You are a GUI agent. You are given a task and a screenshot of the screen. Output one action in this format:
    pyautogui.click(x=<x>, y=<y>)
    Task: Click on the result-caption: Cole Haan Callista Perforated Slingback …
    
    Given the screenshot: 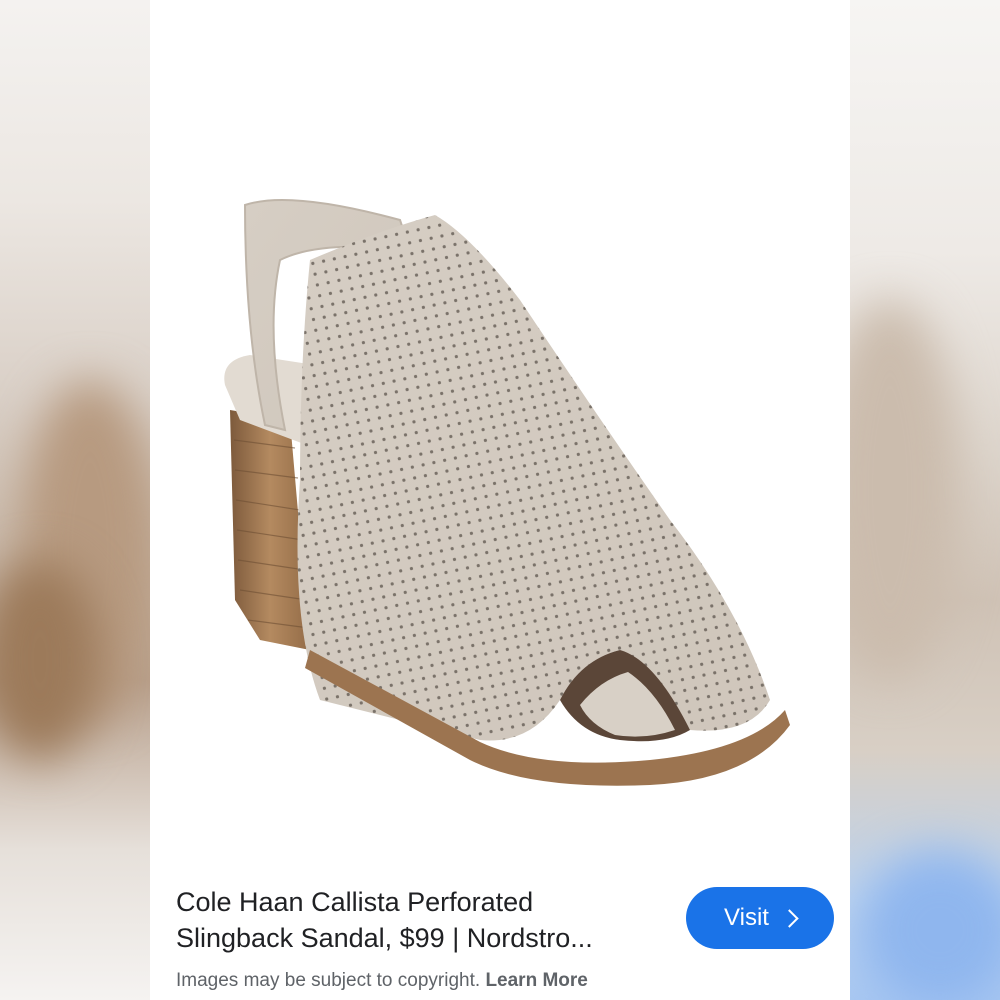 What is the action you would take?
    pyautogui.click(x=500, y=930)
    